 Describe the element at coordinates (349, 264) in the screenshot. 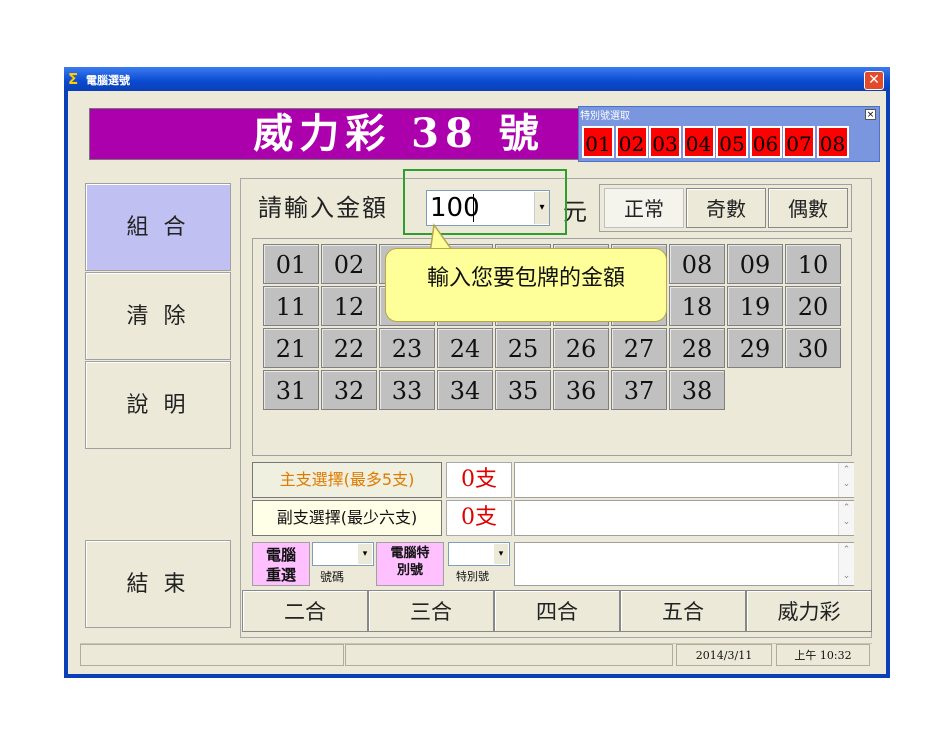

I see `number-ball-02: 02` at that location.